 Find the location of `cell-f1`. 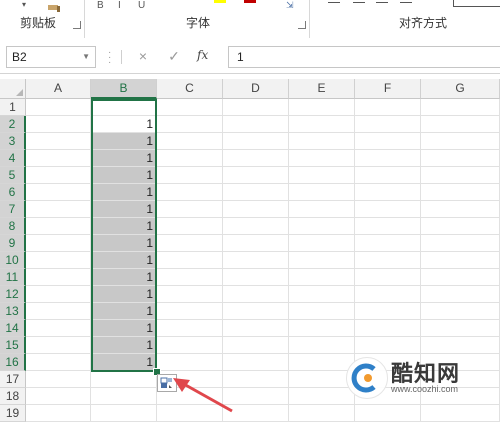

cell-f1 is located at coordinates (388, 107).